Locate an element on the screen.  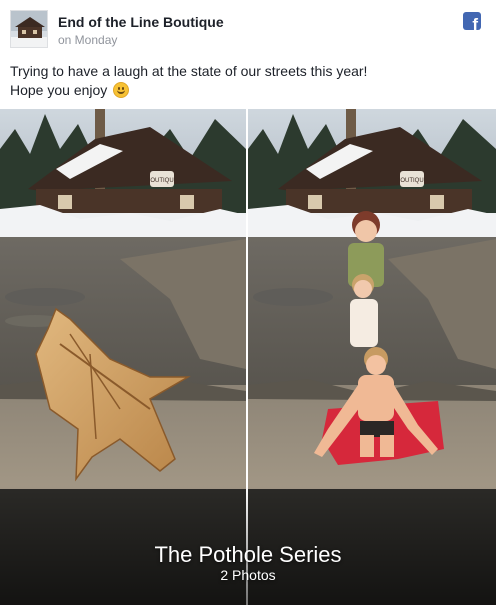
album-title: The Pothole Series is located at coordinates (248, 555).